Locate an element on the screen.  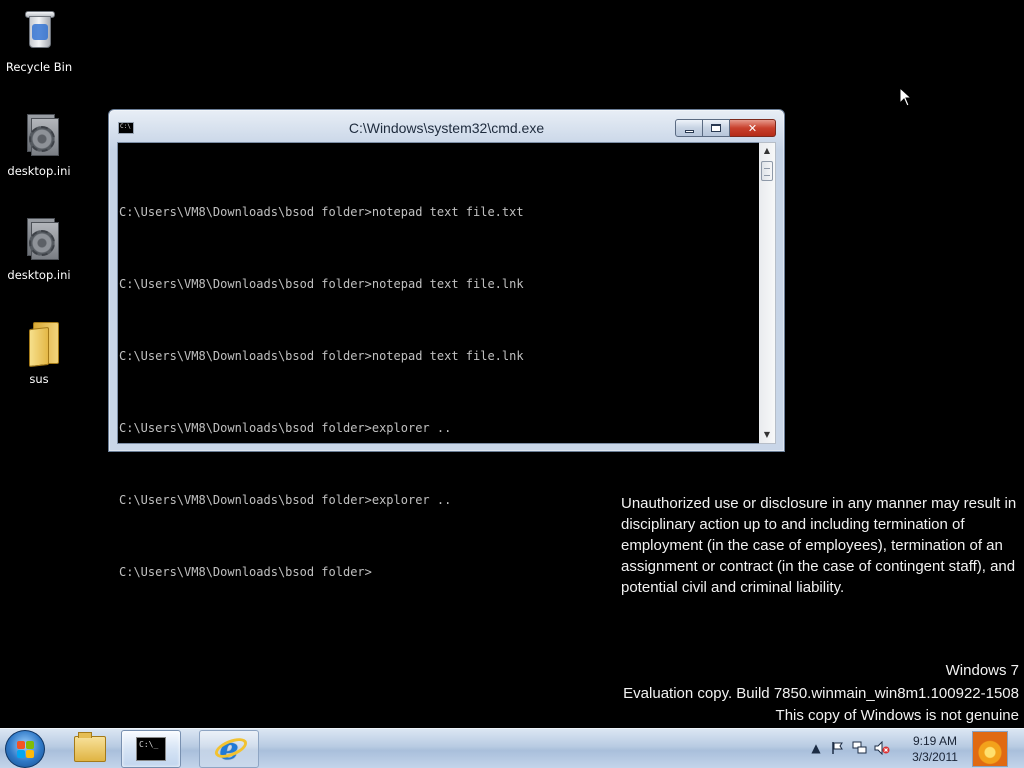
clock-time: 9:19 AM is located at coordinates (935, 741).